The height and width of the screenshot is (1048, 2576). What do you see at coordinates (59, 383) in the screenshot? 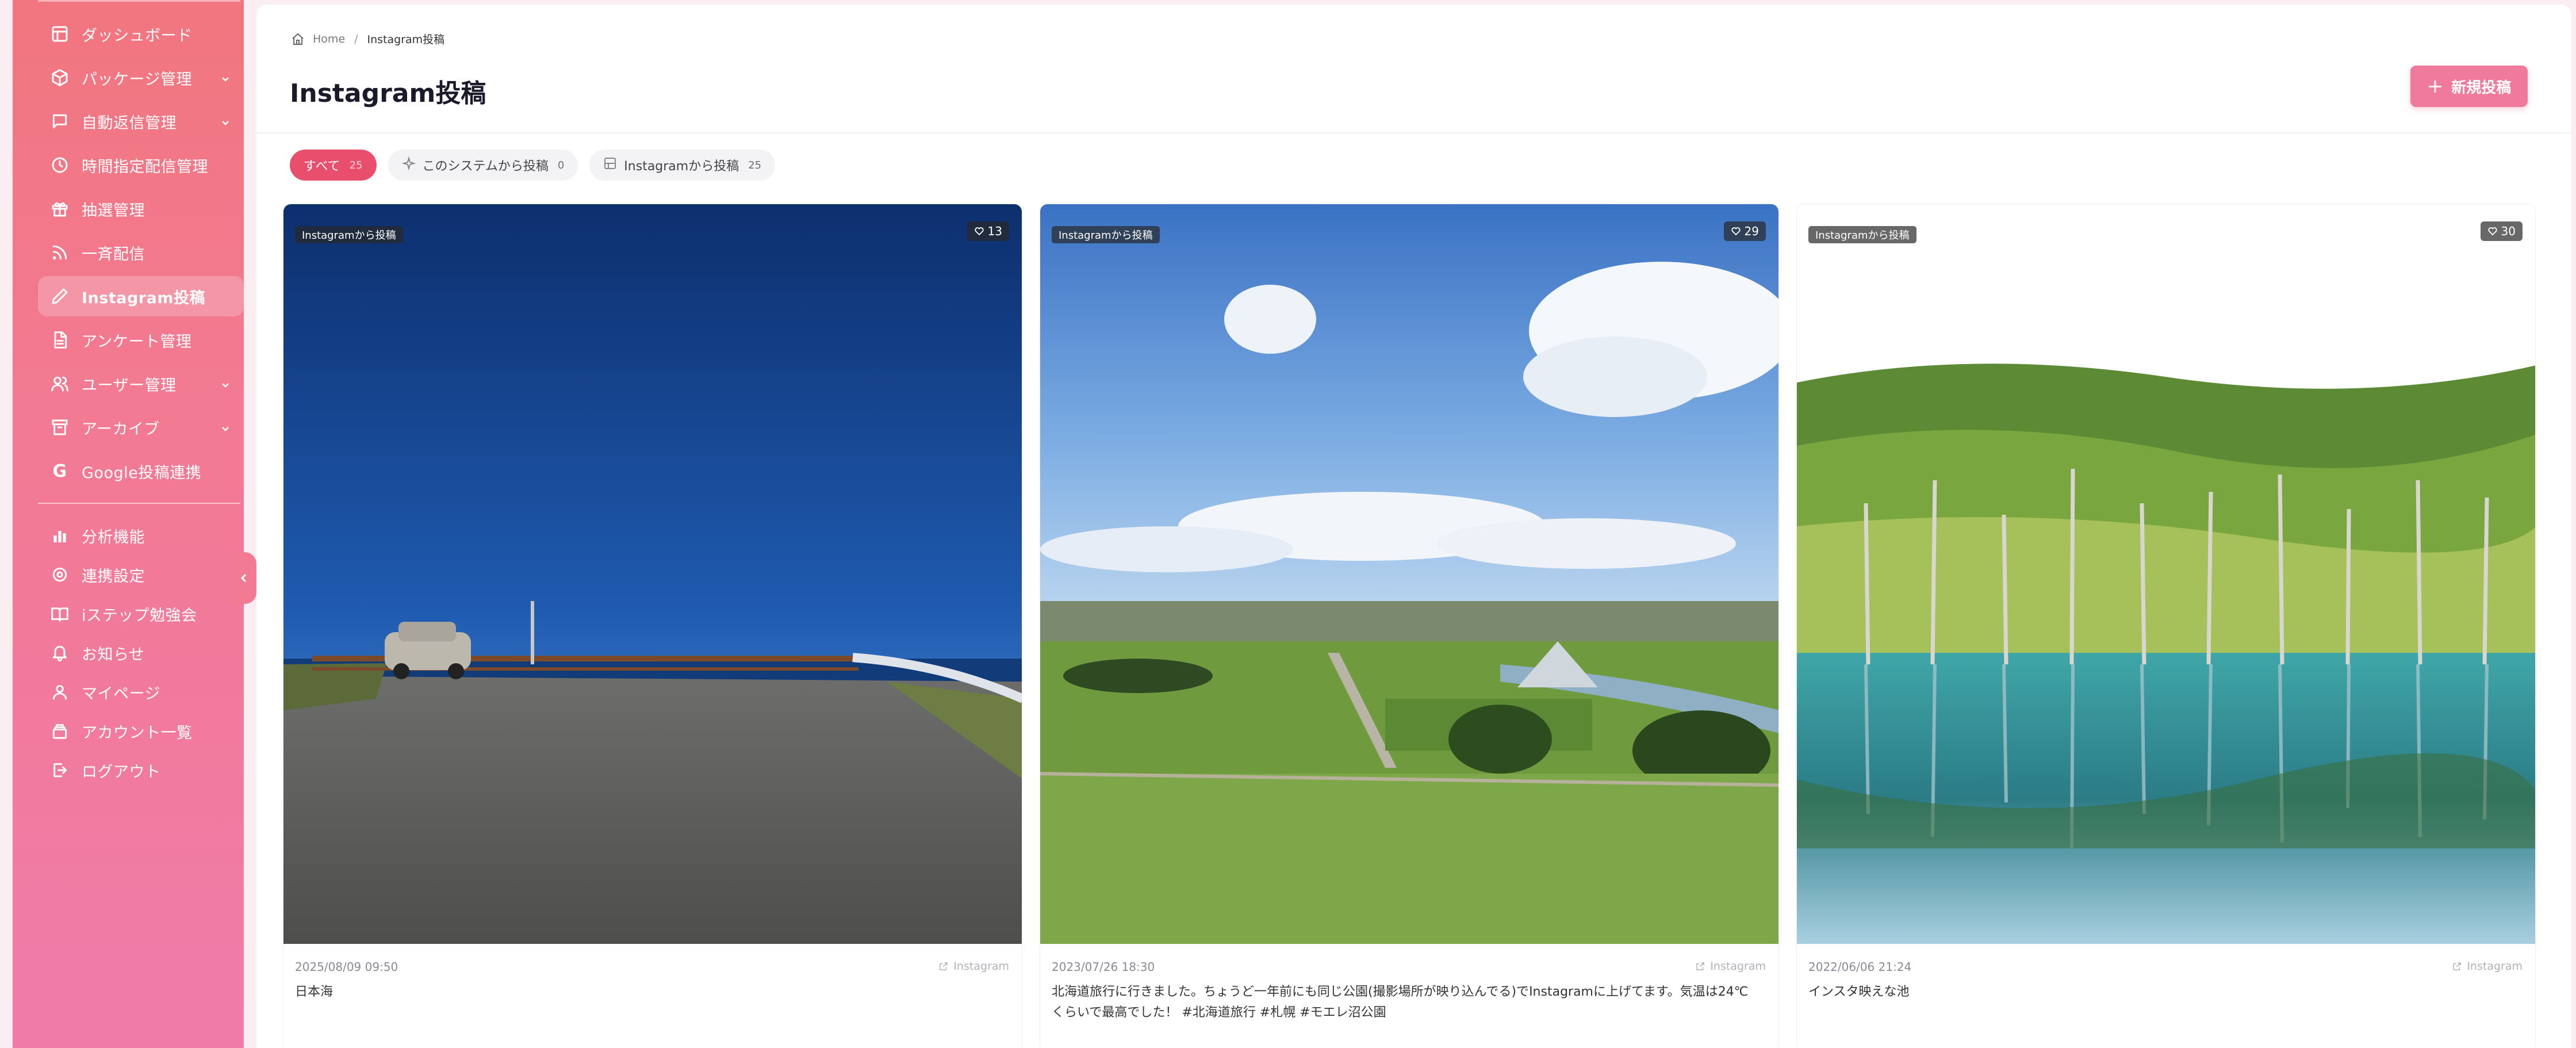
I see `users-icon` at bounding box center [59, 383].